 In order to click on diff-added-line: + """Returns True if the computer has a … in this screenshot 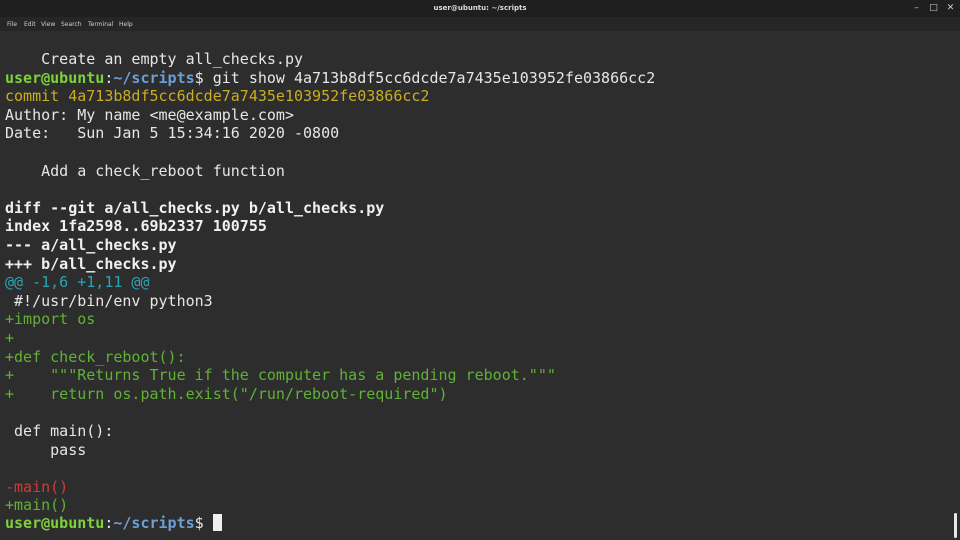, I will do `click(280, 375)`.